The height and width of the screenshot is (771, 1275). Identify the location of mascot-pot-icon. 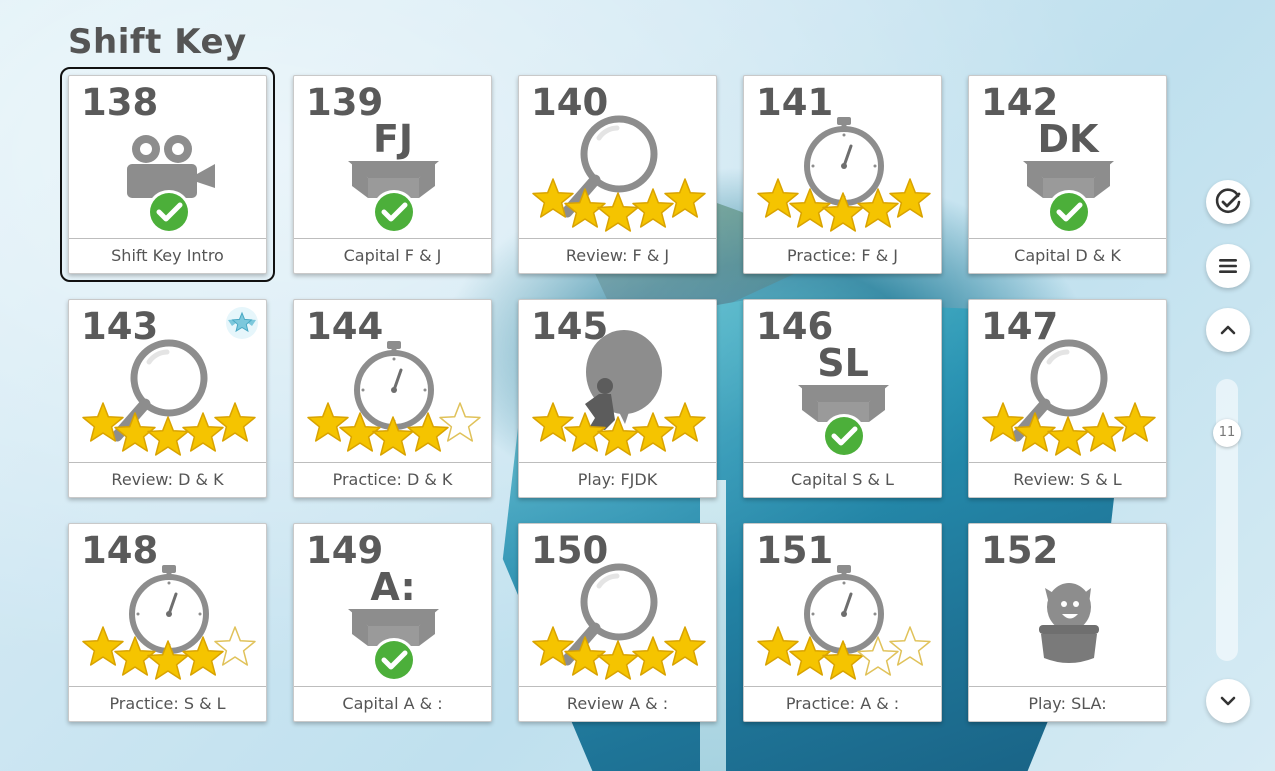
(1069, 623).